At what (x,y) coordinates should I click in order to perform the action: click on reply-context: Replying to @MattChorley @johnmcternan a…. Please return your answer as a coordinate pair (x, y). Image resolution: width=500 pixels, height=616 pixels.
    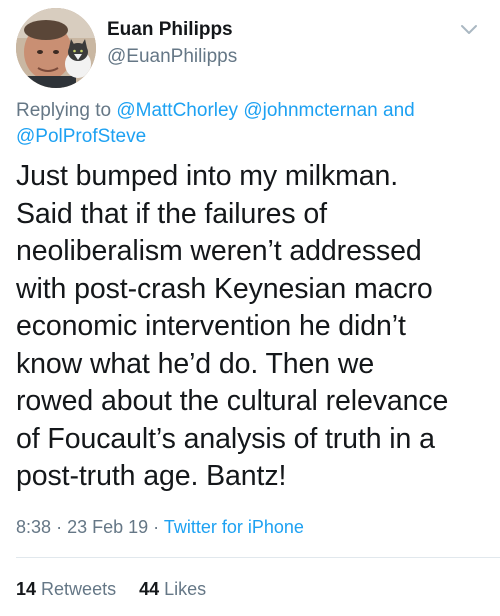
    Looking at the image, I should click on (251, 124).